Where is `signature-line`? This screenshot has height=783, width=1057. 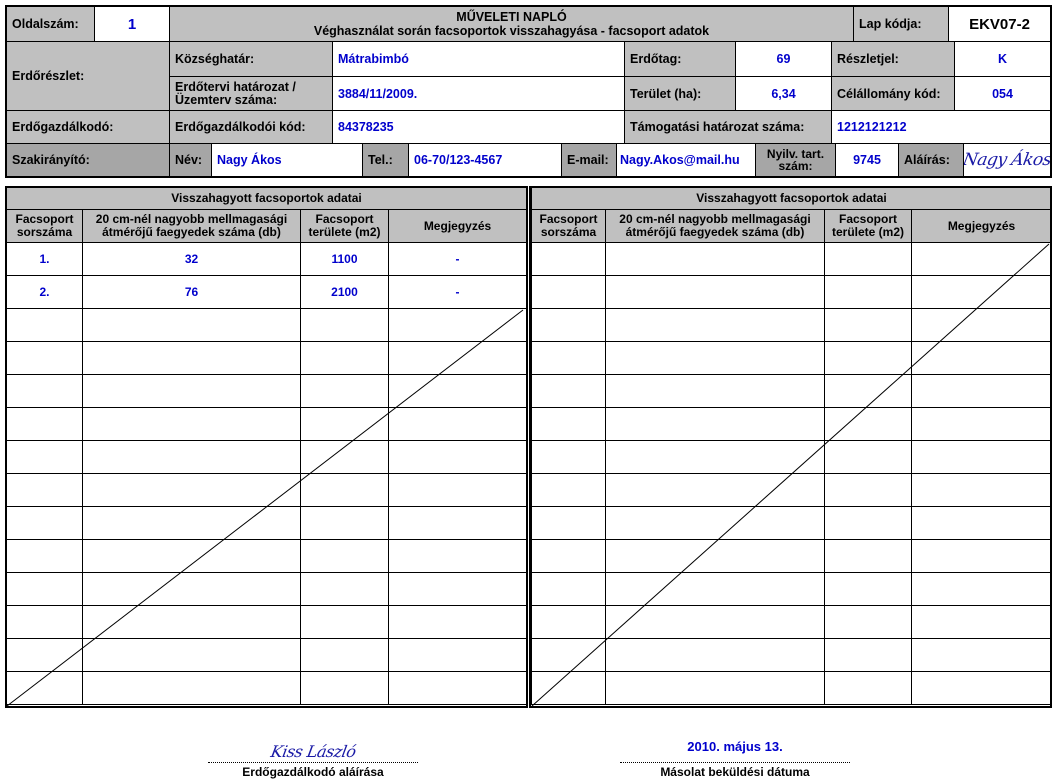
signature-line is located at coordinates (313, 762).